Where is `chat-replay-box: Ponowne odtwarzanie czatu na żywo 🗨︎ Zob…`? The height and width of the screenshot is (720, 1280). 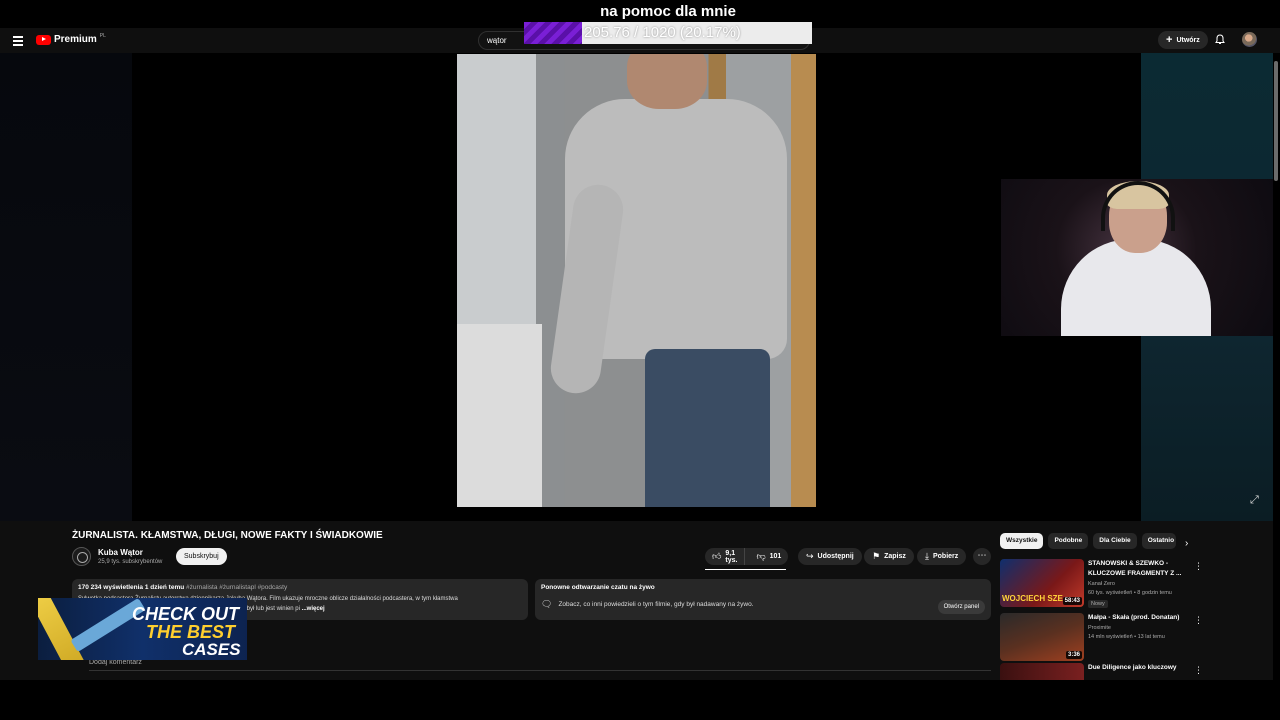 chat-replay-box: Ponowne odtwarzanie czatu na żywo 🗨︎ Zob… is located at coordinates (763, 599).